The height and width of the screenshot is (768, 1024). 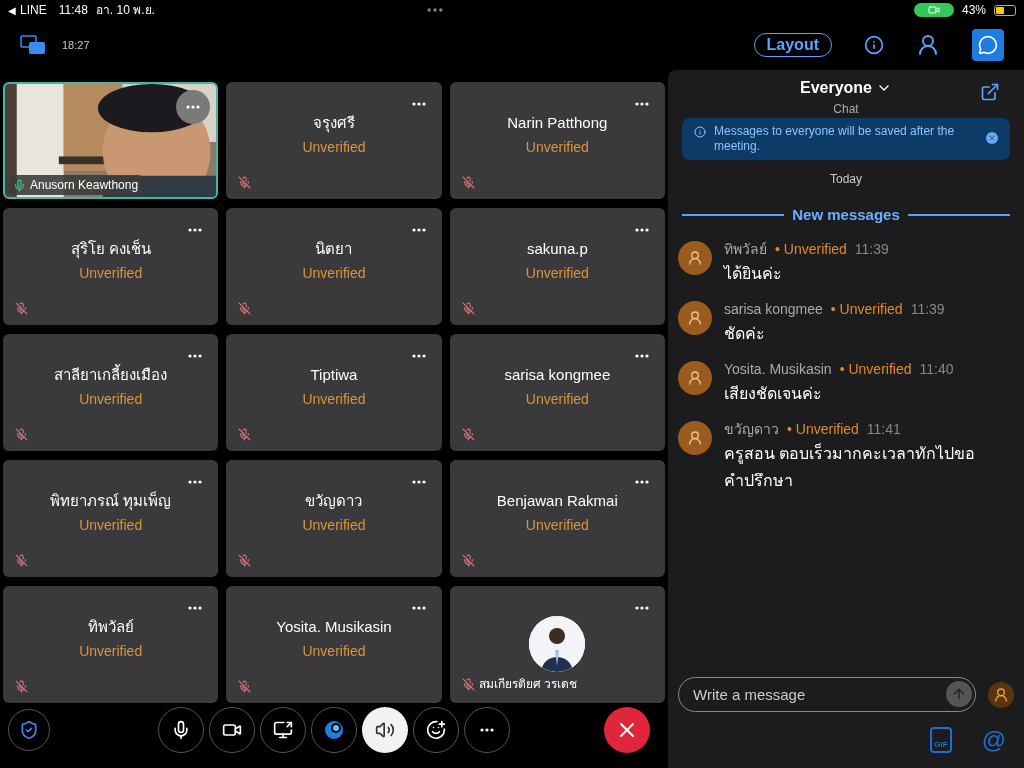 I want to click on speaker-icon, so click(x=385, y=730).